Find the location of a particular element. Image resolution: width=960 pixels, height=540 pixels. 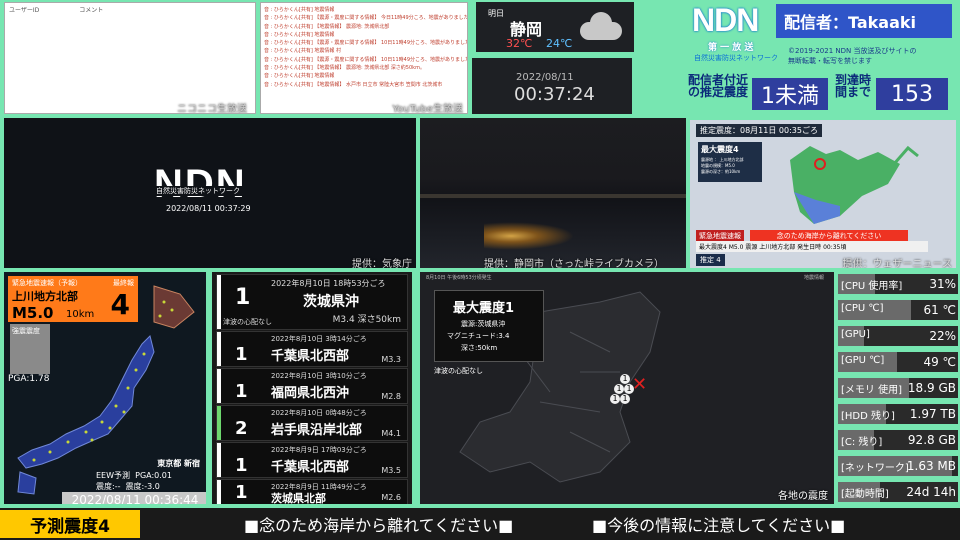

ndn-org: 自然災害防災ネットワーク is located at coordinates (736, 58).